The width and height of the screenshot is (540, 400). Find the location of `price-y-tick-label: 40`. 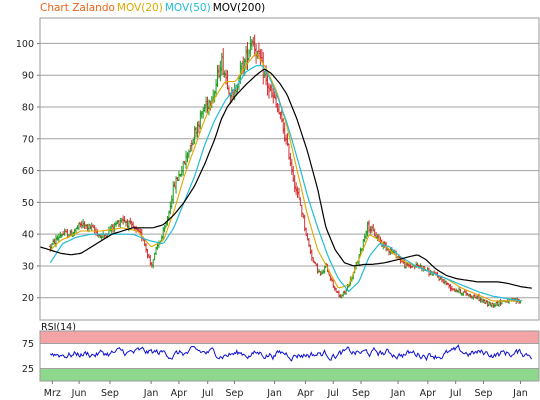

price-y-tick-label: 40 is located at coordinates (28, 235).